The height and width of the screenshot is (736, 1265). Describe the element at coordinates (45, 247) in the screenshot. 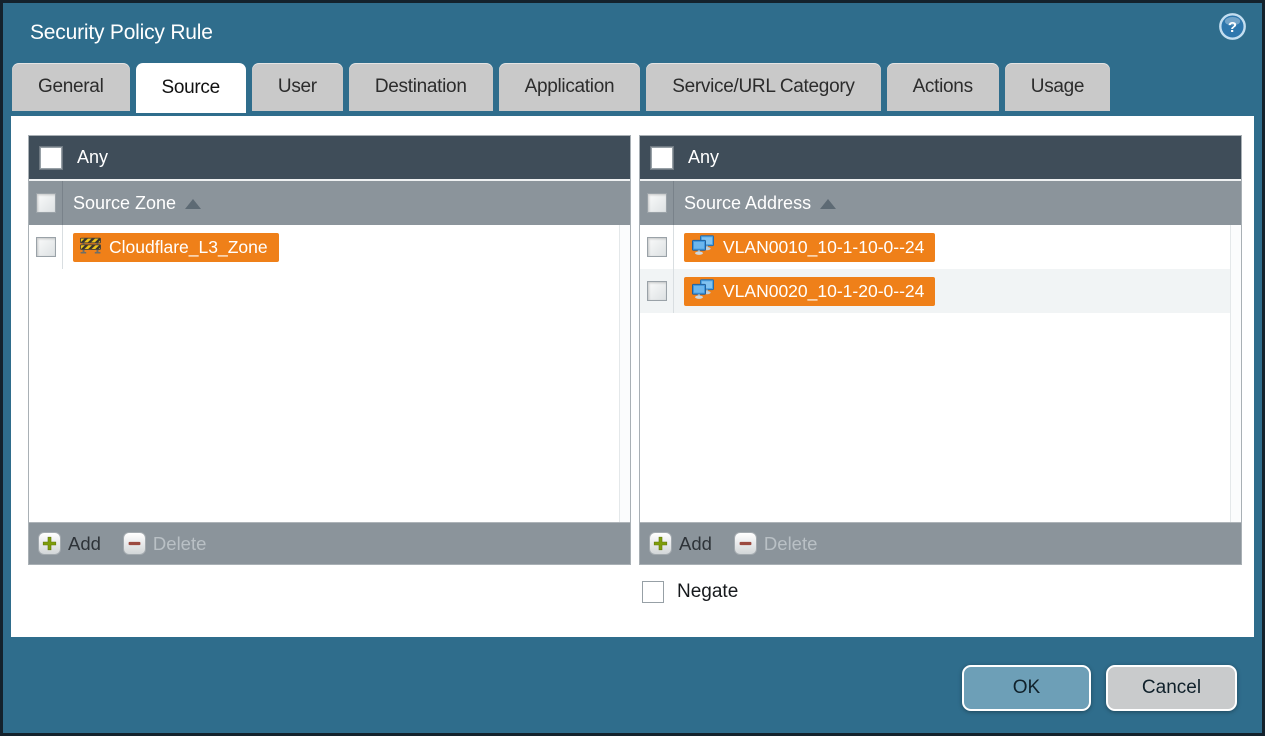

I see `source-zone-row-checkbox` at that location.